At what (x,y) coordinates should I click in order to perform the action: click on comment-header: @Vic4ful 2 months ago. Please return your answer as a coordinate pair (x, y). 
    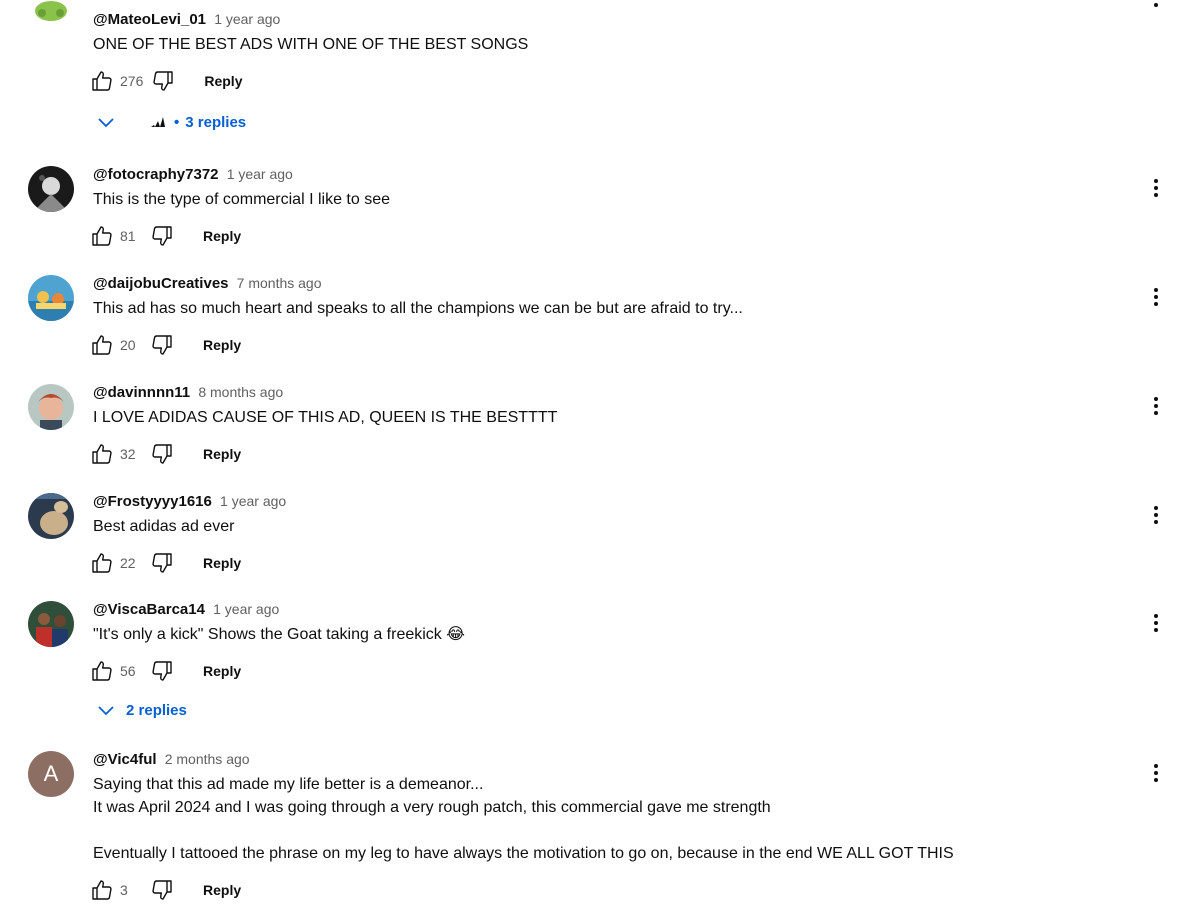
    Looking at the image, I should click on (171, 759).